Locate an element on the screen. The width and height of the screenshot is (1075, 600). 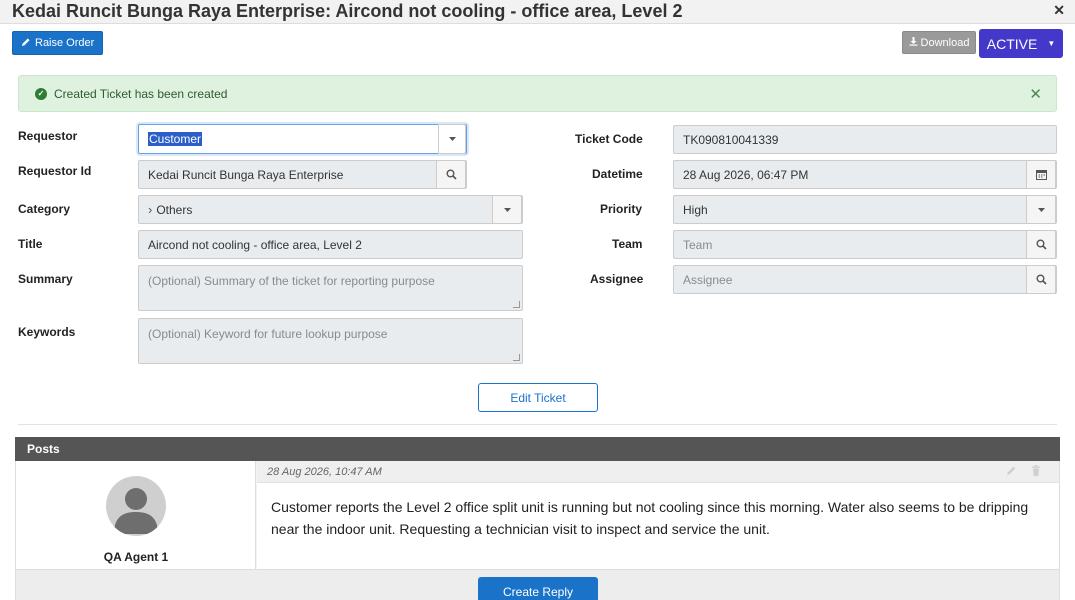
status-label: ACTIVE is located at coordinates (1012, 43).